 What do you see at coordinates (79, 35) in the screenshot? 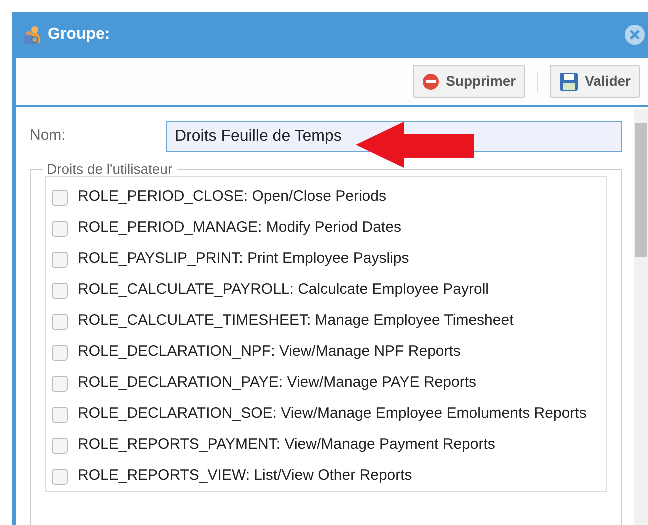
I see `window-title: Groupe:` at bounding box center [79, 35].